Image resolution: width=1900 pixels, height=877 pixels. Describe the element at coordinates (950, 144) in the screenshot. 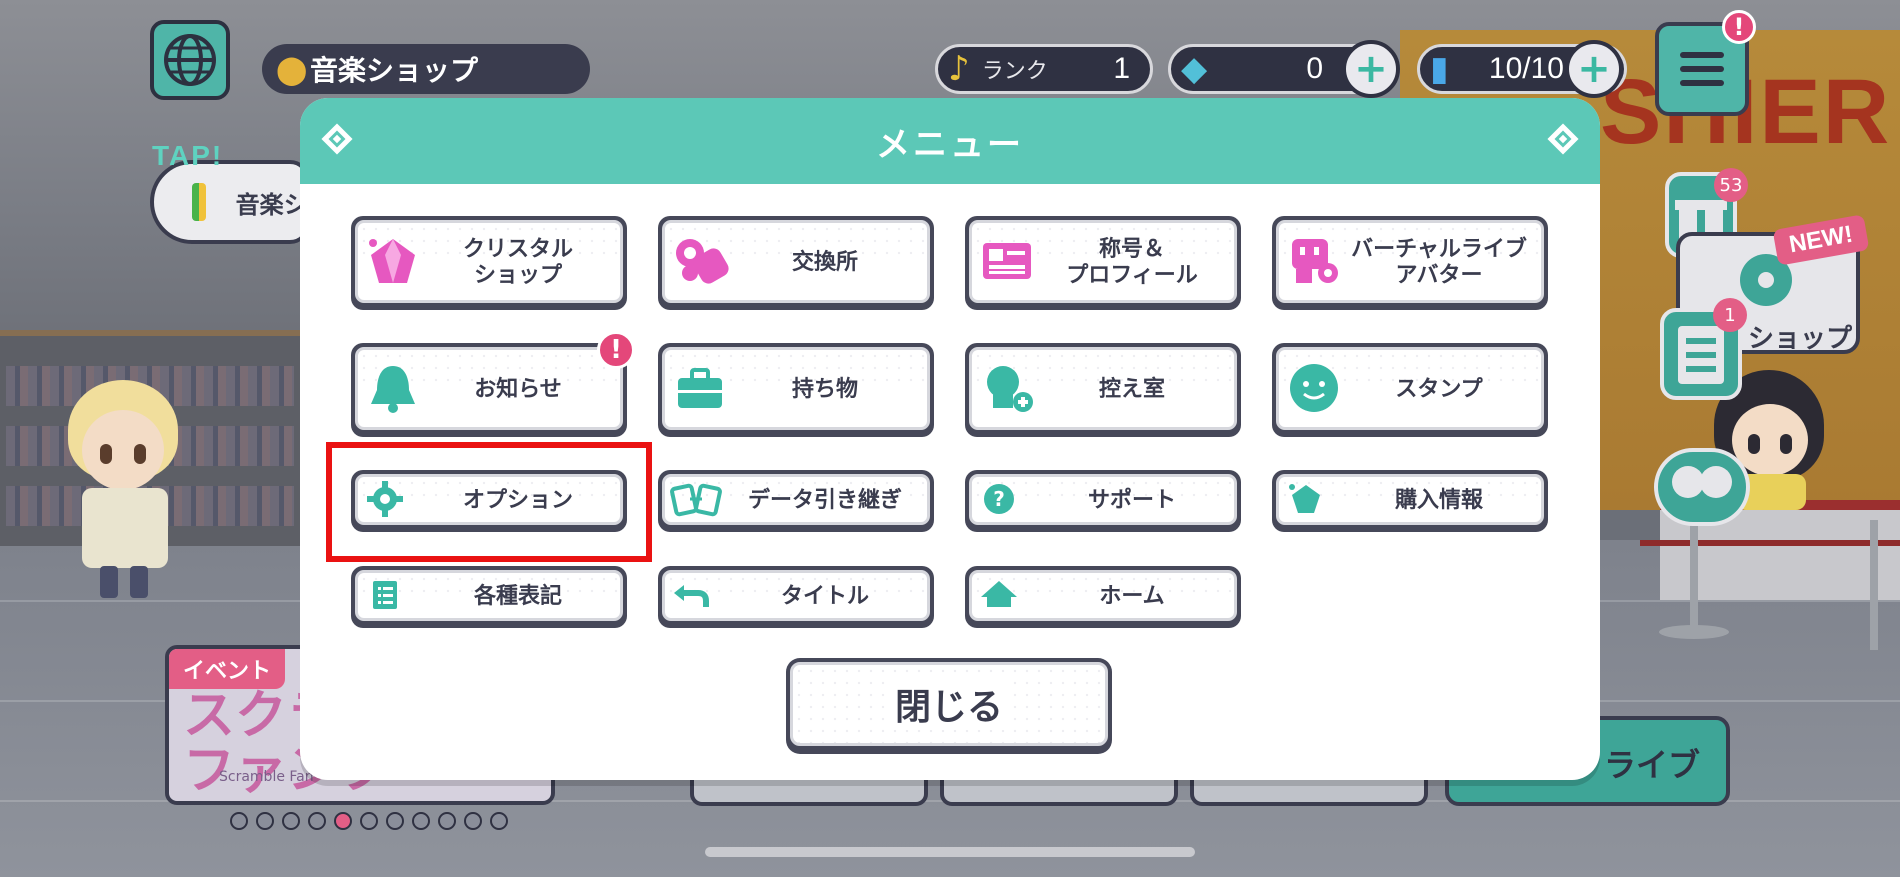

I see `menu-modal-title: メニュー` at that location.